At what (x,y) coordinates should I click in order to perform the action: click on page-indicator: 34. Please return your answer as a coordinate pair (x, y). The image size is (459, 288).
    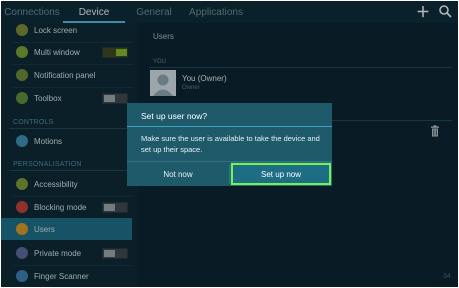
    Looking at the image, I should click on (447, 276).